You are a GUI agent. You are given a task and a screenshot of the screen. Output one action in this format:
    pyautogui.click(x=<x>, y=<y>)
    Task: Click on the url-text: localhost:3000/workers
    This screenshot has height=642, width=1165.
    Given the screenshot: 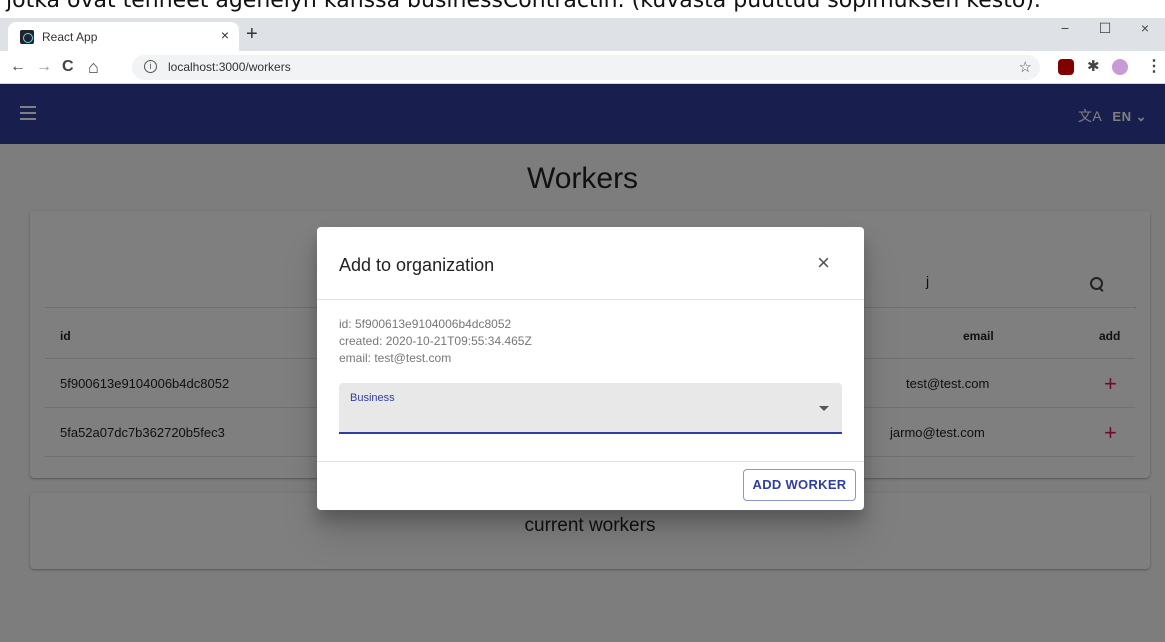 What is the action you would take?
    pyautogui.click(x=229, y=67)
    